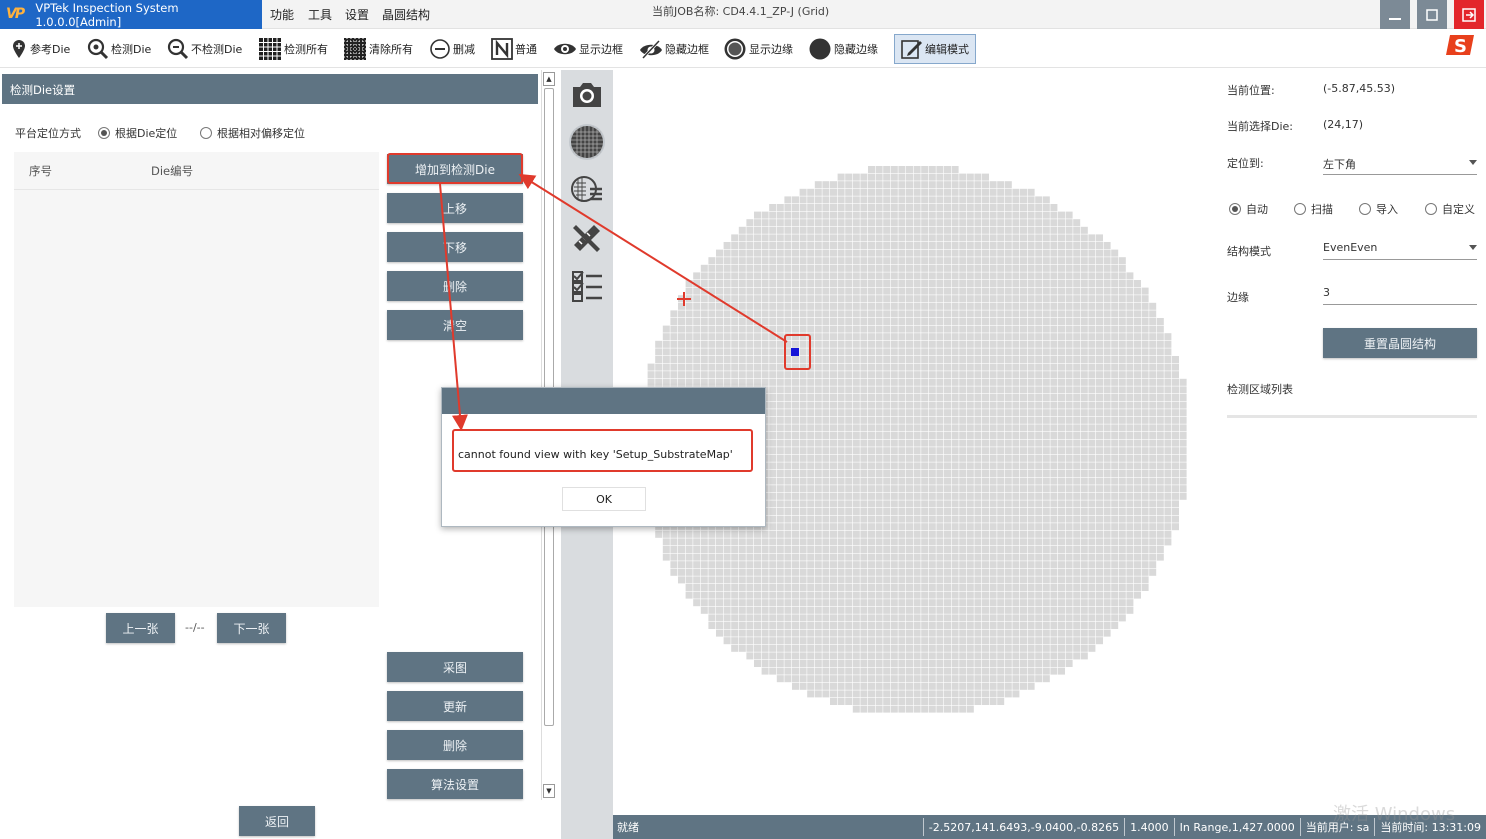  What do you see at coordinates (526, 49) in the screenshot?
I see `tool-label: 普通` at bounding box center [526, 49].